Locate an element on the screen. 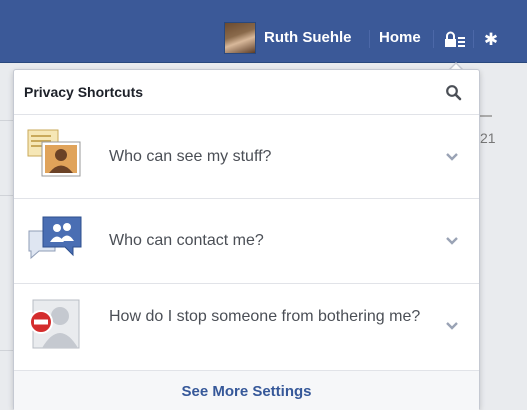  privacy-shortcuts-lock-icon is located at coordinates (455, 39).